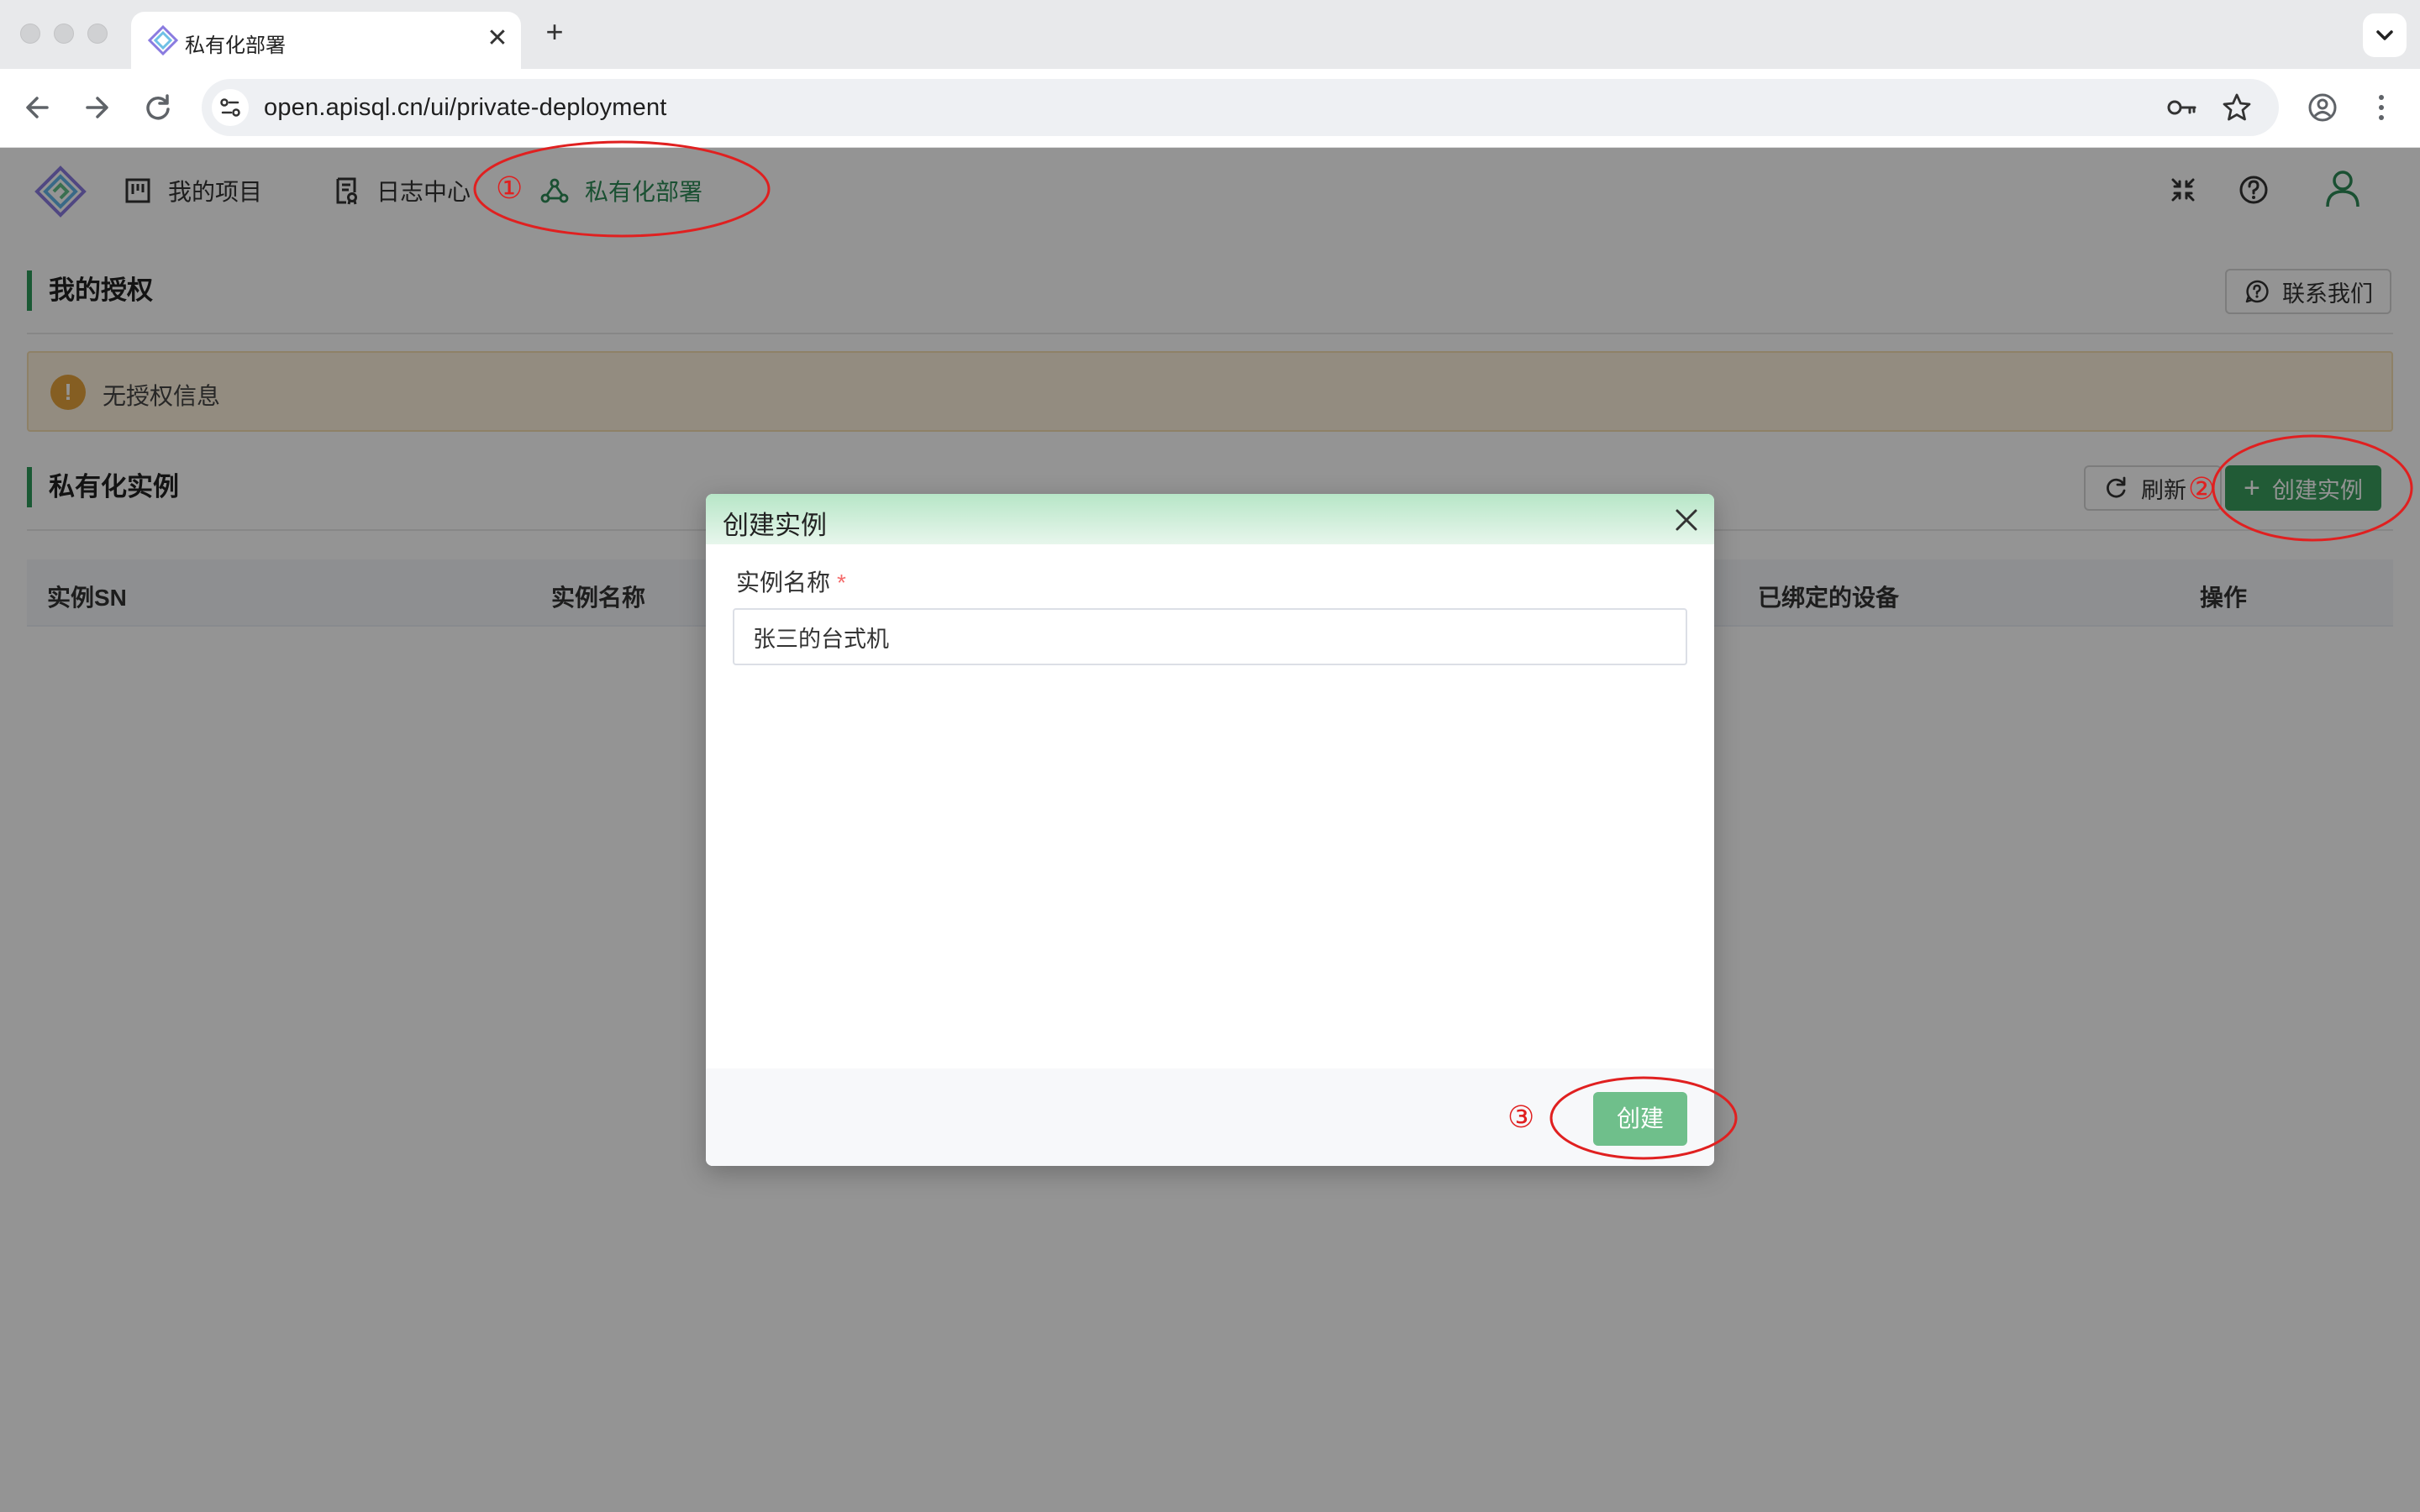 This screenshot has height=1512, width=2420. Describe the element at coordinates (554, 32) in the screenshot. I see `new-tab-icon: +` at that location.